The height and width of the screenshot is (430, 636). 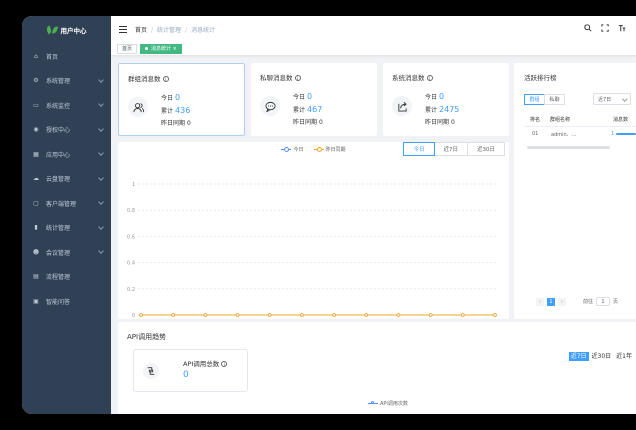 What do you see at coordinates (373, 49) in the screenshot?
I see `tags-view: 首页 消息统计 ×` at bounding box center [373, 49].